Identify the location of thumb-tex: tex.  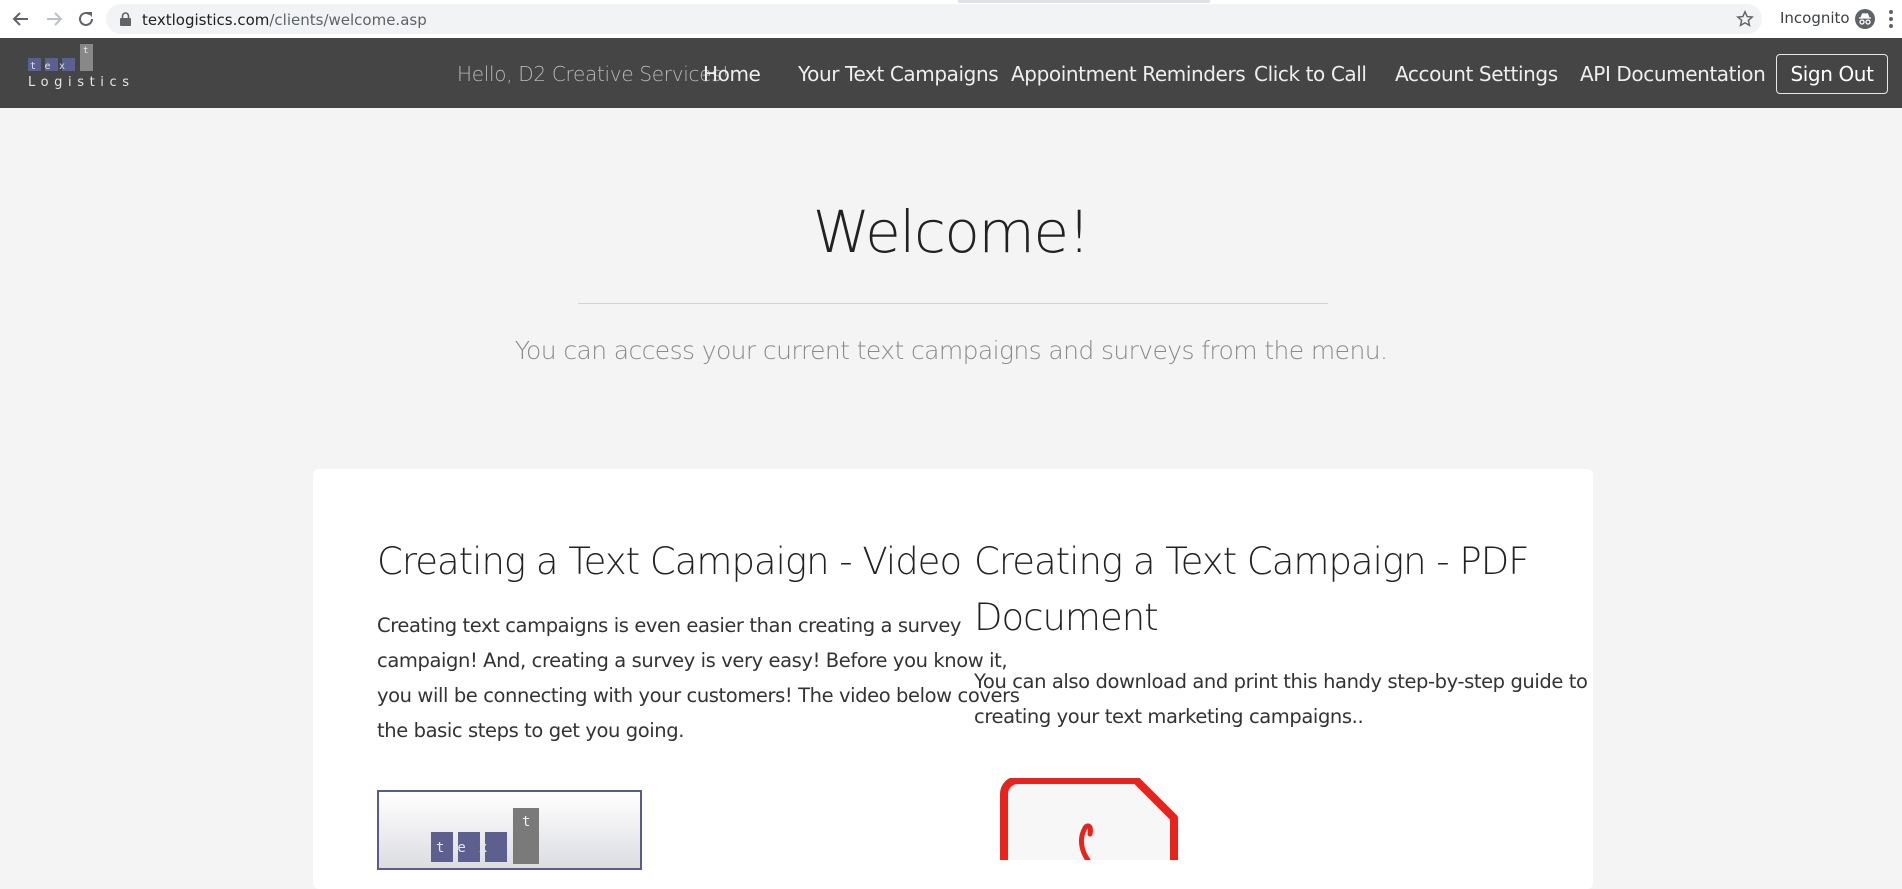
(468, 848).